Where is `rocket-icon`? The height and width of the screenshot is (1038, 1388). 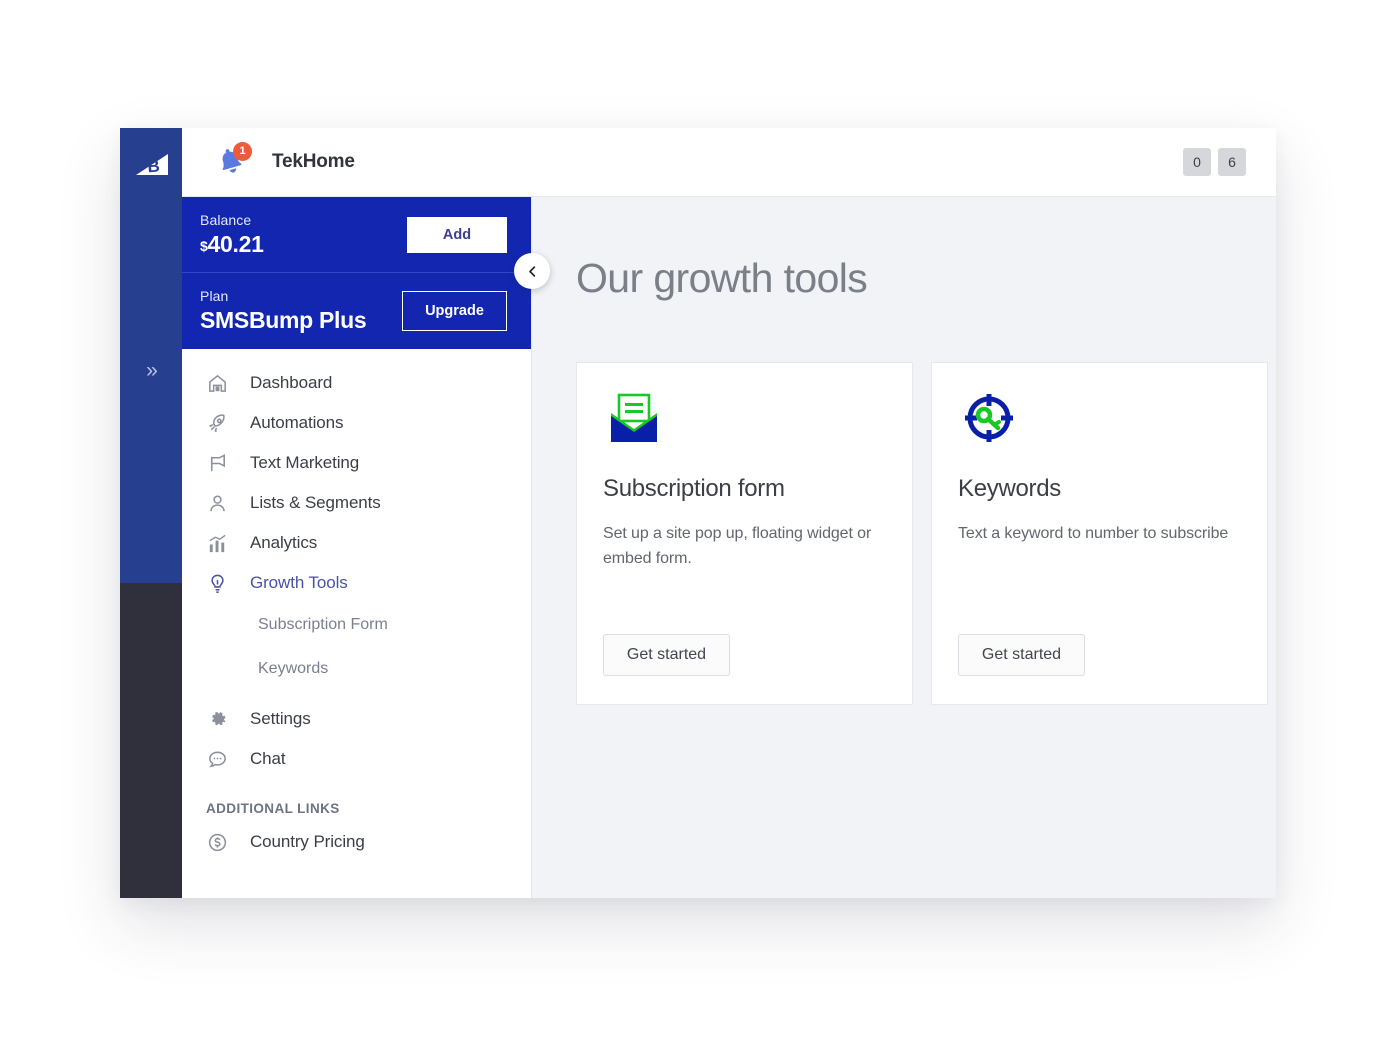
rocket-icon is located at coordinates (221, 423).